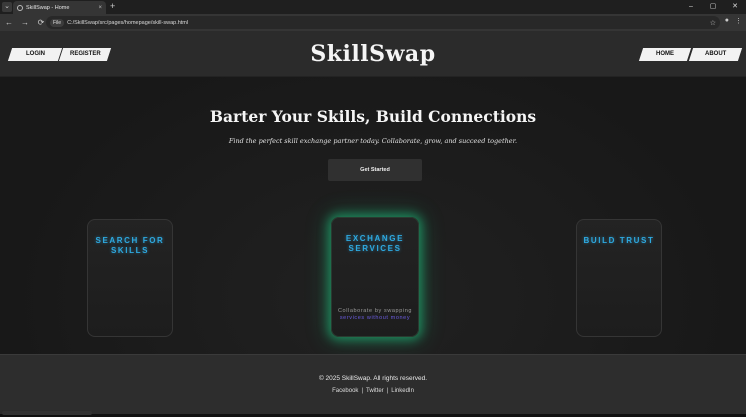 This screenshot has width=746, height=417. I want to click on feature-card-search-skills: SEARCH FOR SKILLS, so click(130, 278).